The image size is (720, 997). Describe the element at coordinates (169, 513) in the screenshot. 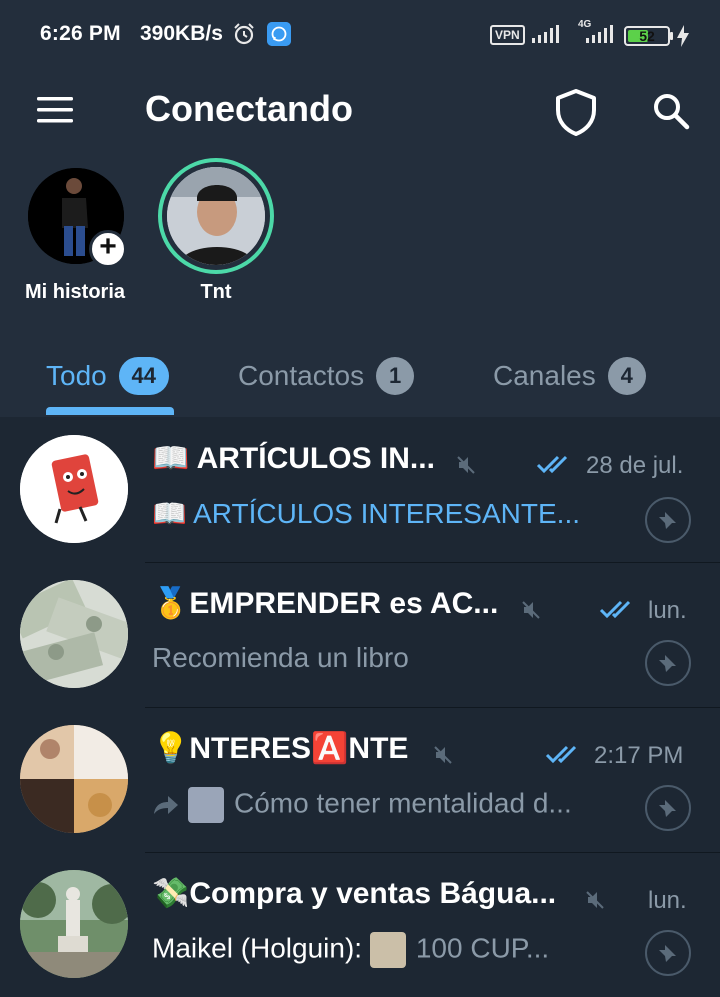

I see `preview-emoji: 📖` at that location.